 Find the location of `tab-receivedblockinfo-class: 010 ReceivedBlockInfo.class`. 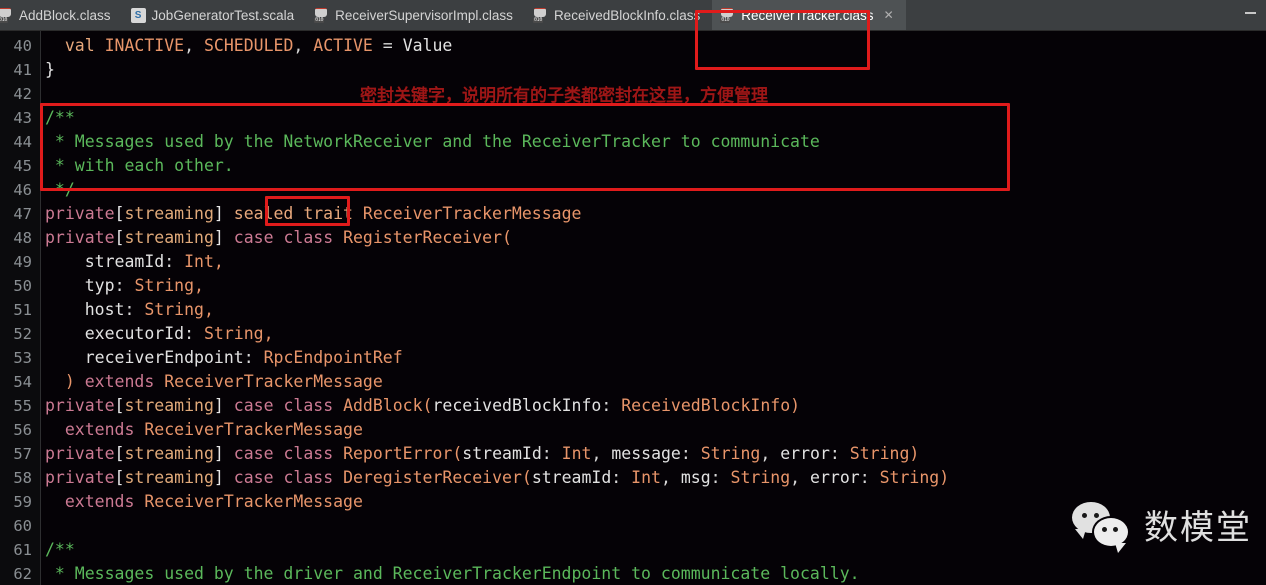

tab-receivedblockinfo-class: 010 ReceivedBlockInfo.class is located at coordinates (618, 15).